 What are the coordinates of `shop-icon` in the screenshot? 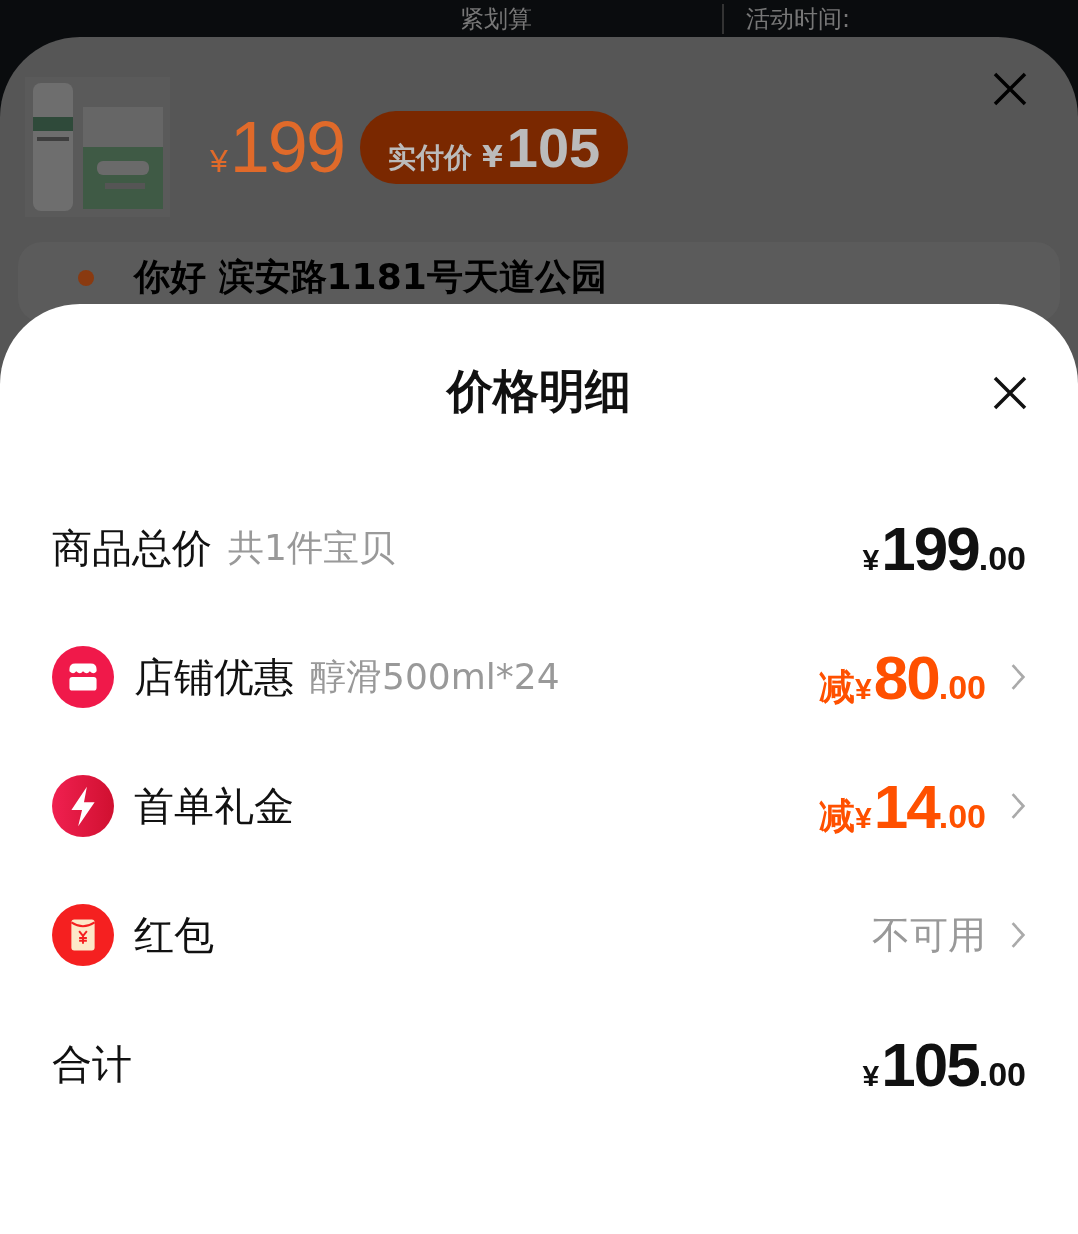 It's located at (83, 677).